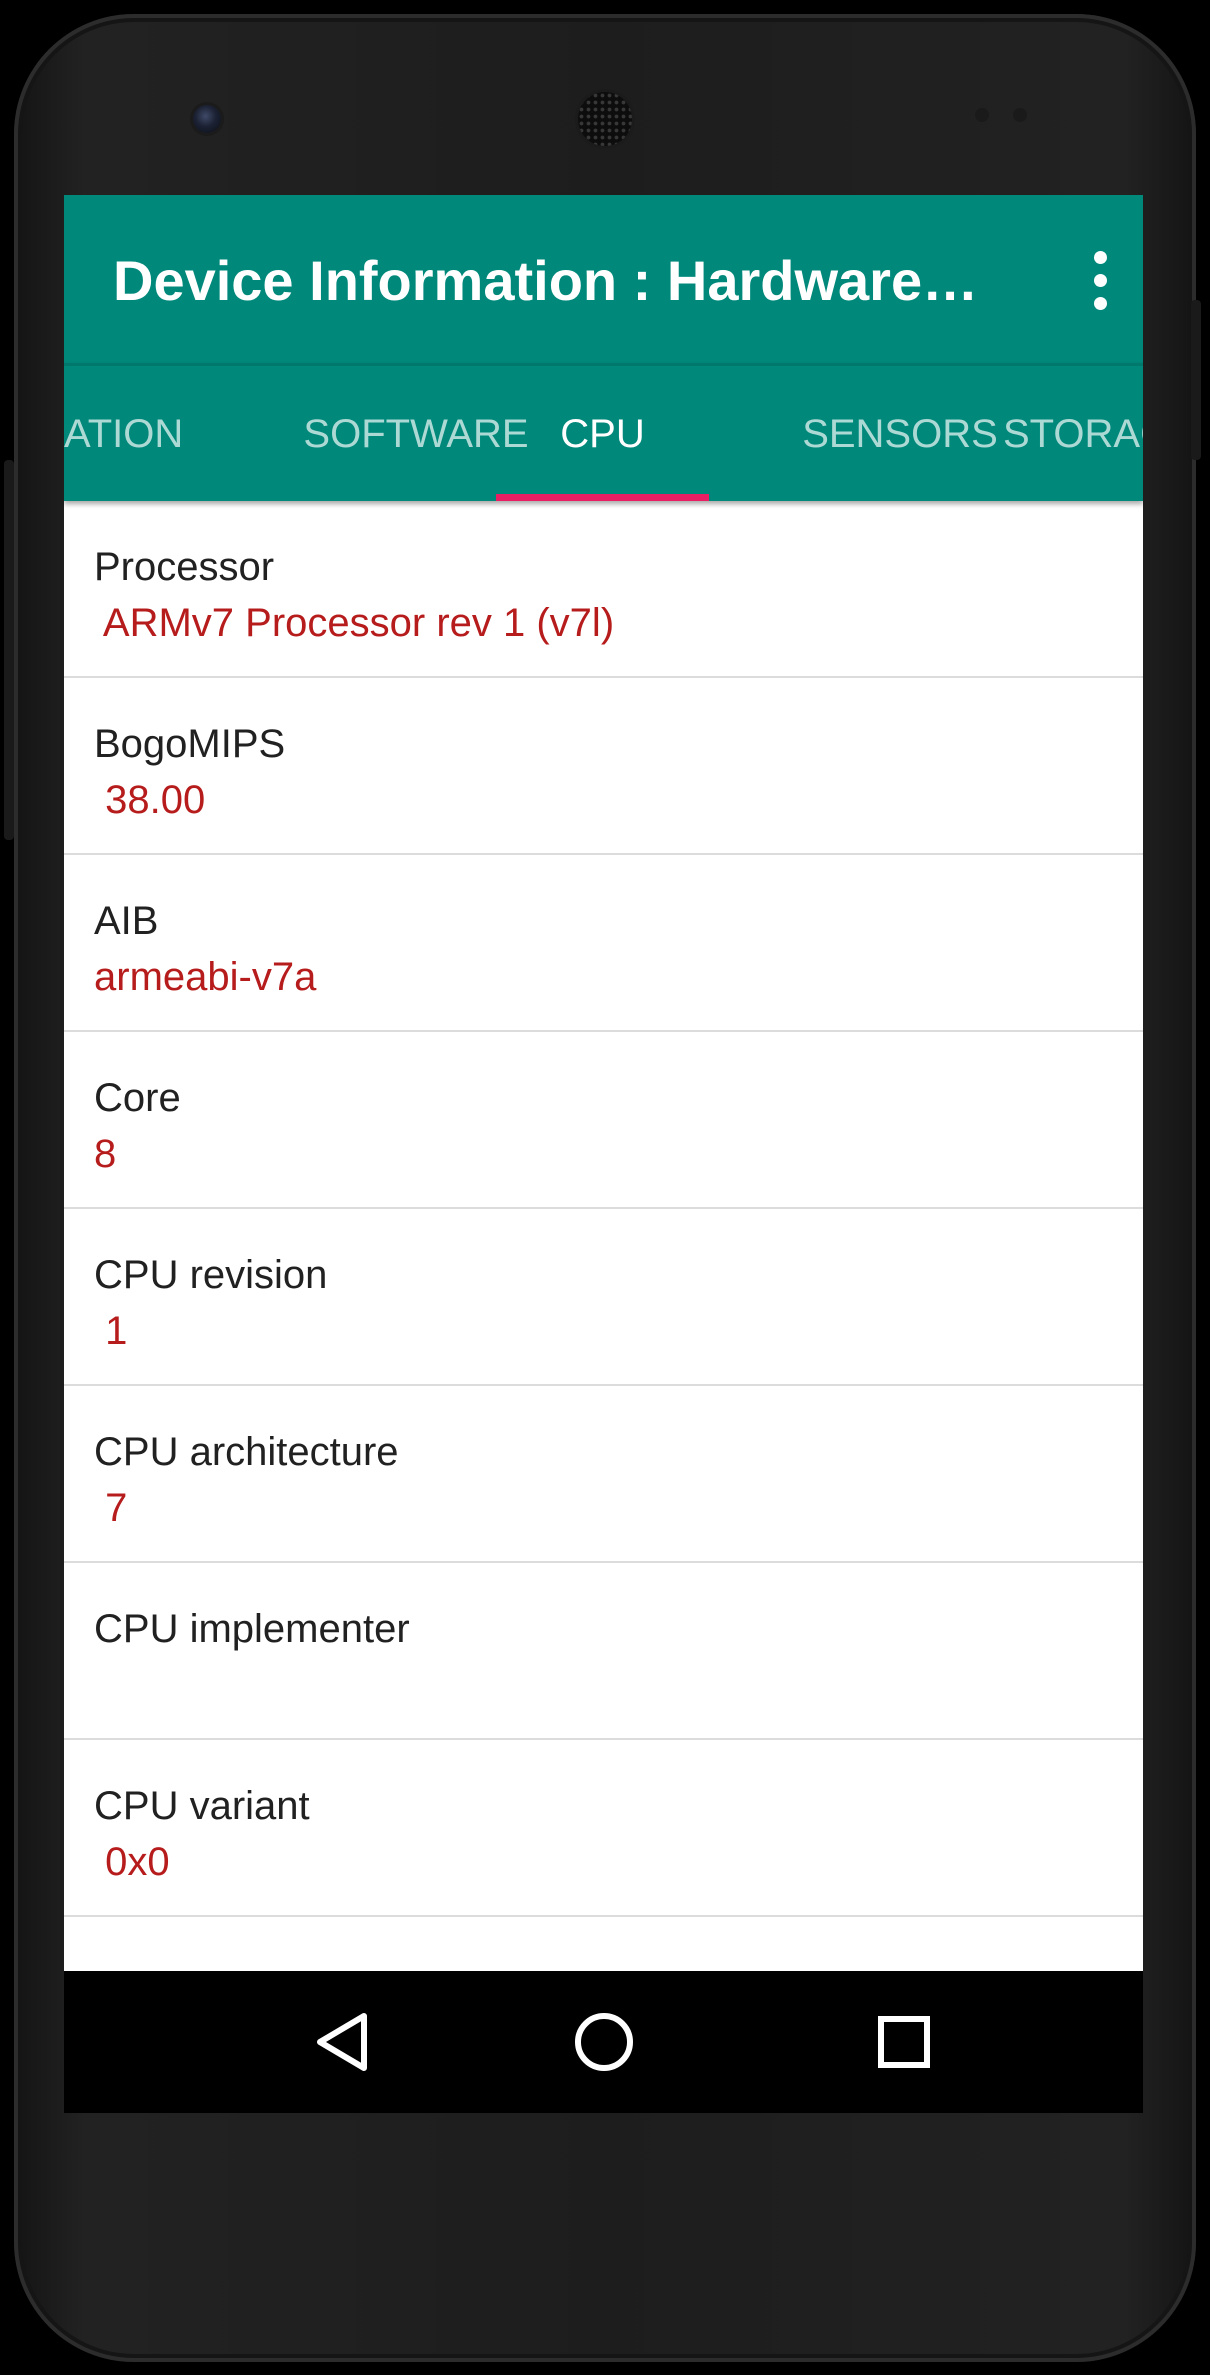 The image size is (1210, 2375). I want to click on home-circle-icon, so click(604, 2042).